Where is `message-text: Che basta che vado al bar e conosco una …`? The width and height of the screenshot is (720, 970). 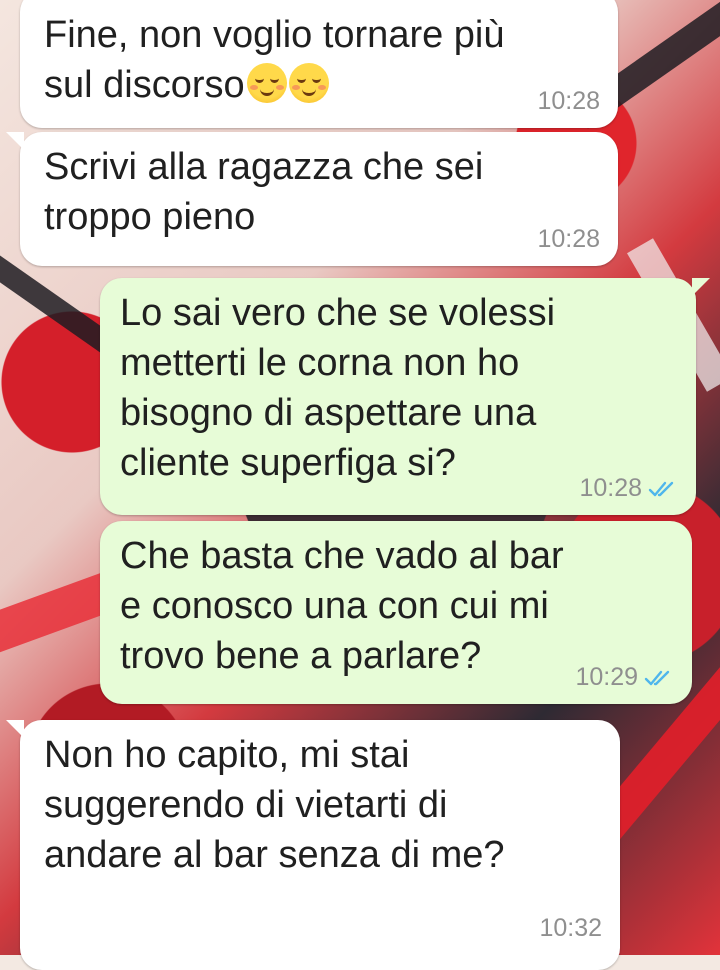 message-text: Che basta che vado al bar e conosco una … is located at coordinates (342, 606).